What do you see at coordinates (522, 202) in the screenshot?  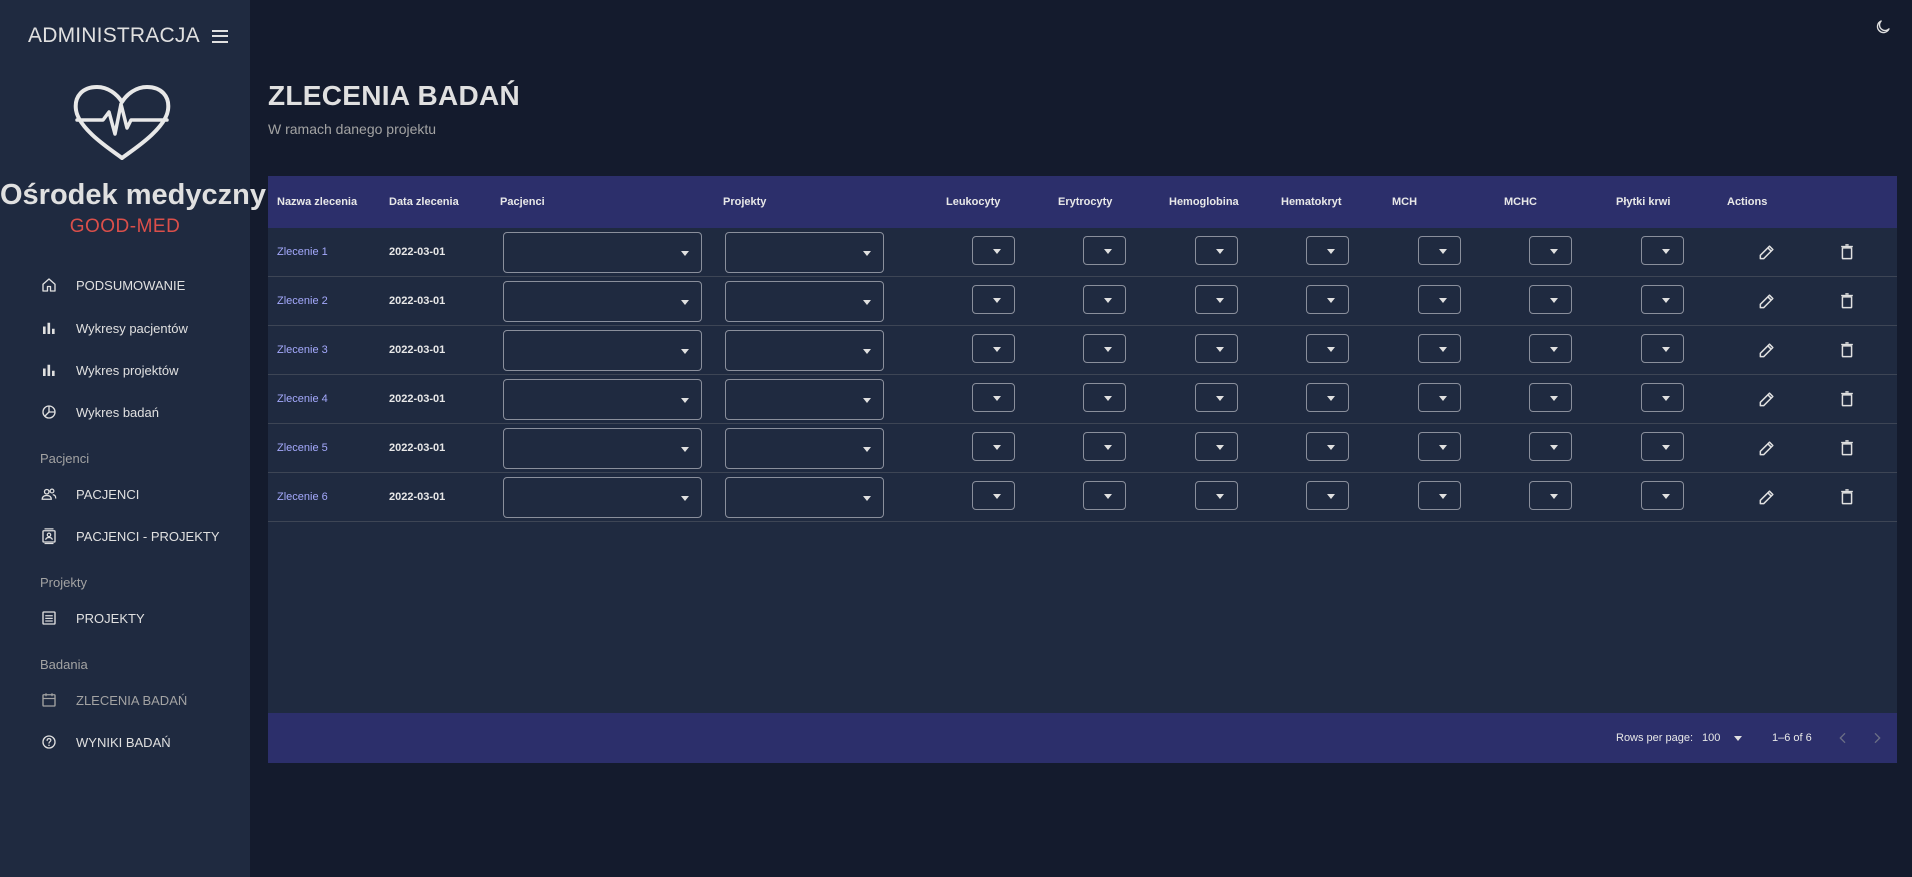 I see `column-header-pacjenci: Pacjenci` at bounding box center [522, 202].